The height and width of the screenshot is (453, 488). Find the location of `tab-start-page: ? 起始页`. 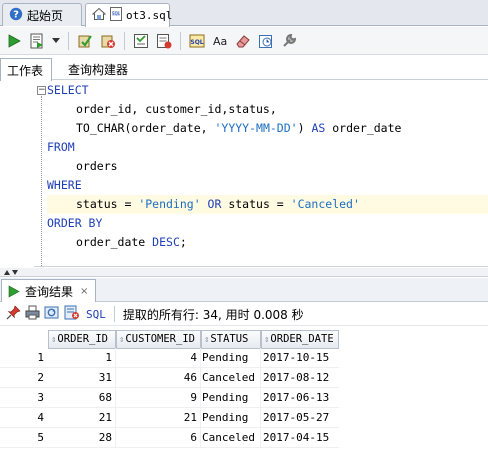

tab-start-page: ? 起始页 is located at coordinates (42, 14).